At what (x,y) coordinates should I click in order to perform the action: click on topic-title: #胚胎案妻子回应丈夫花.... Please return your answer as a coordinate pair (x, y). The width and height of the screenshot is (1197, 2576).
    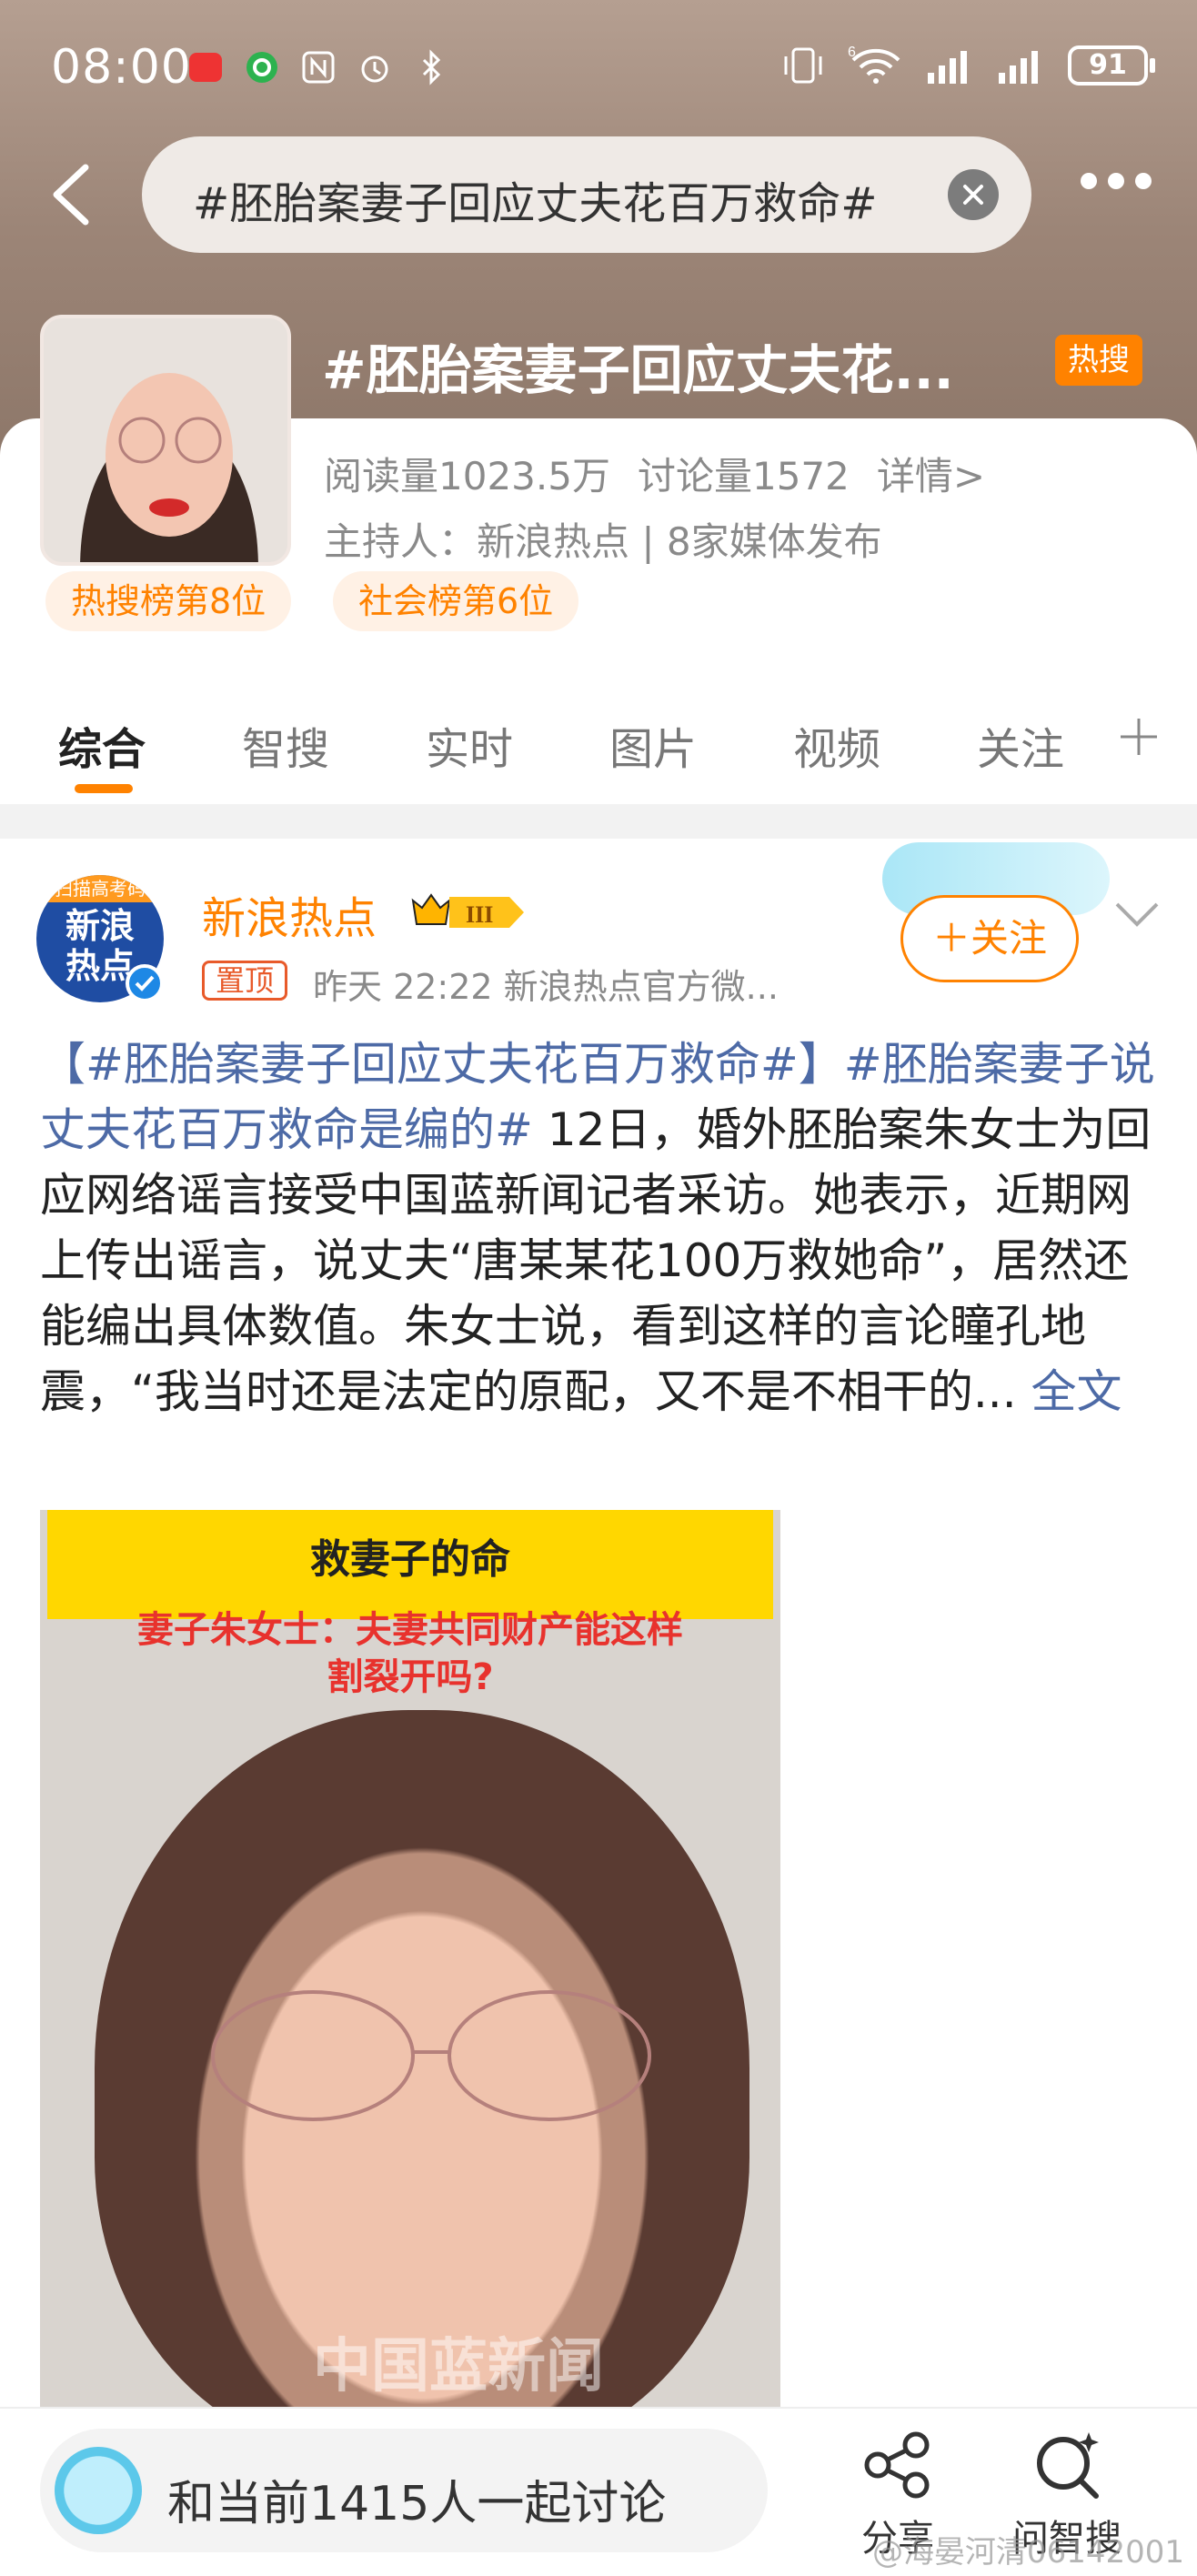
    Looking at the image, I should click on (638, 370).